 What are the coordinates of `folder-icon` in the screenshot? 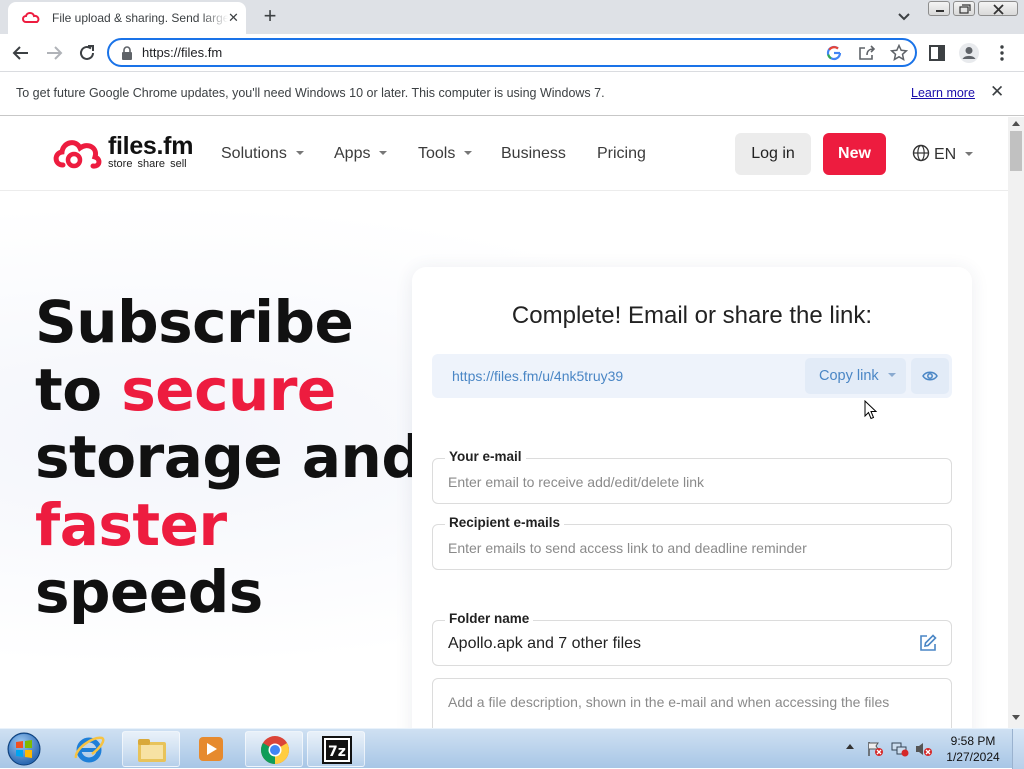 It's located at (152, 750).